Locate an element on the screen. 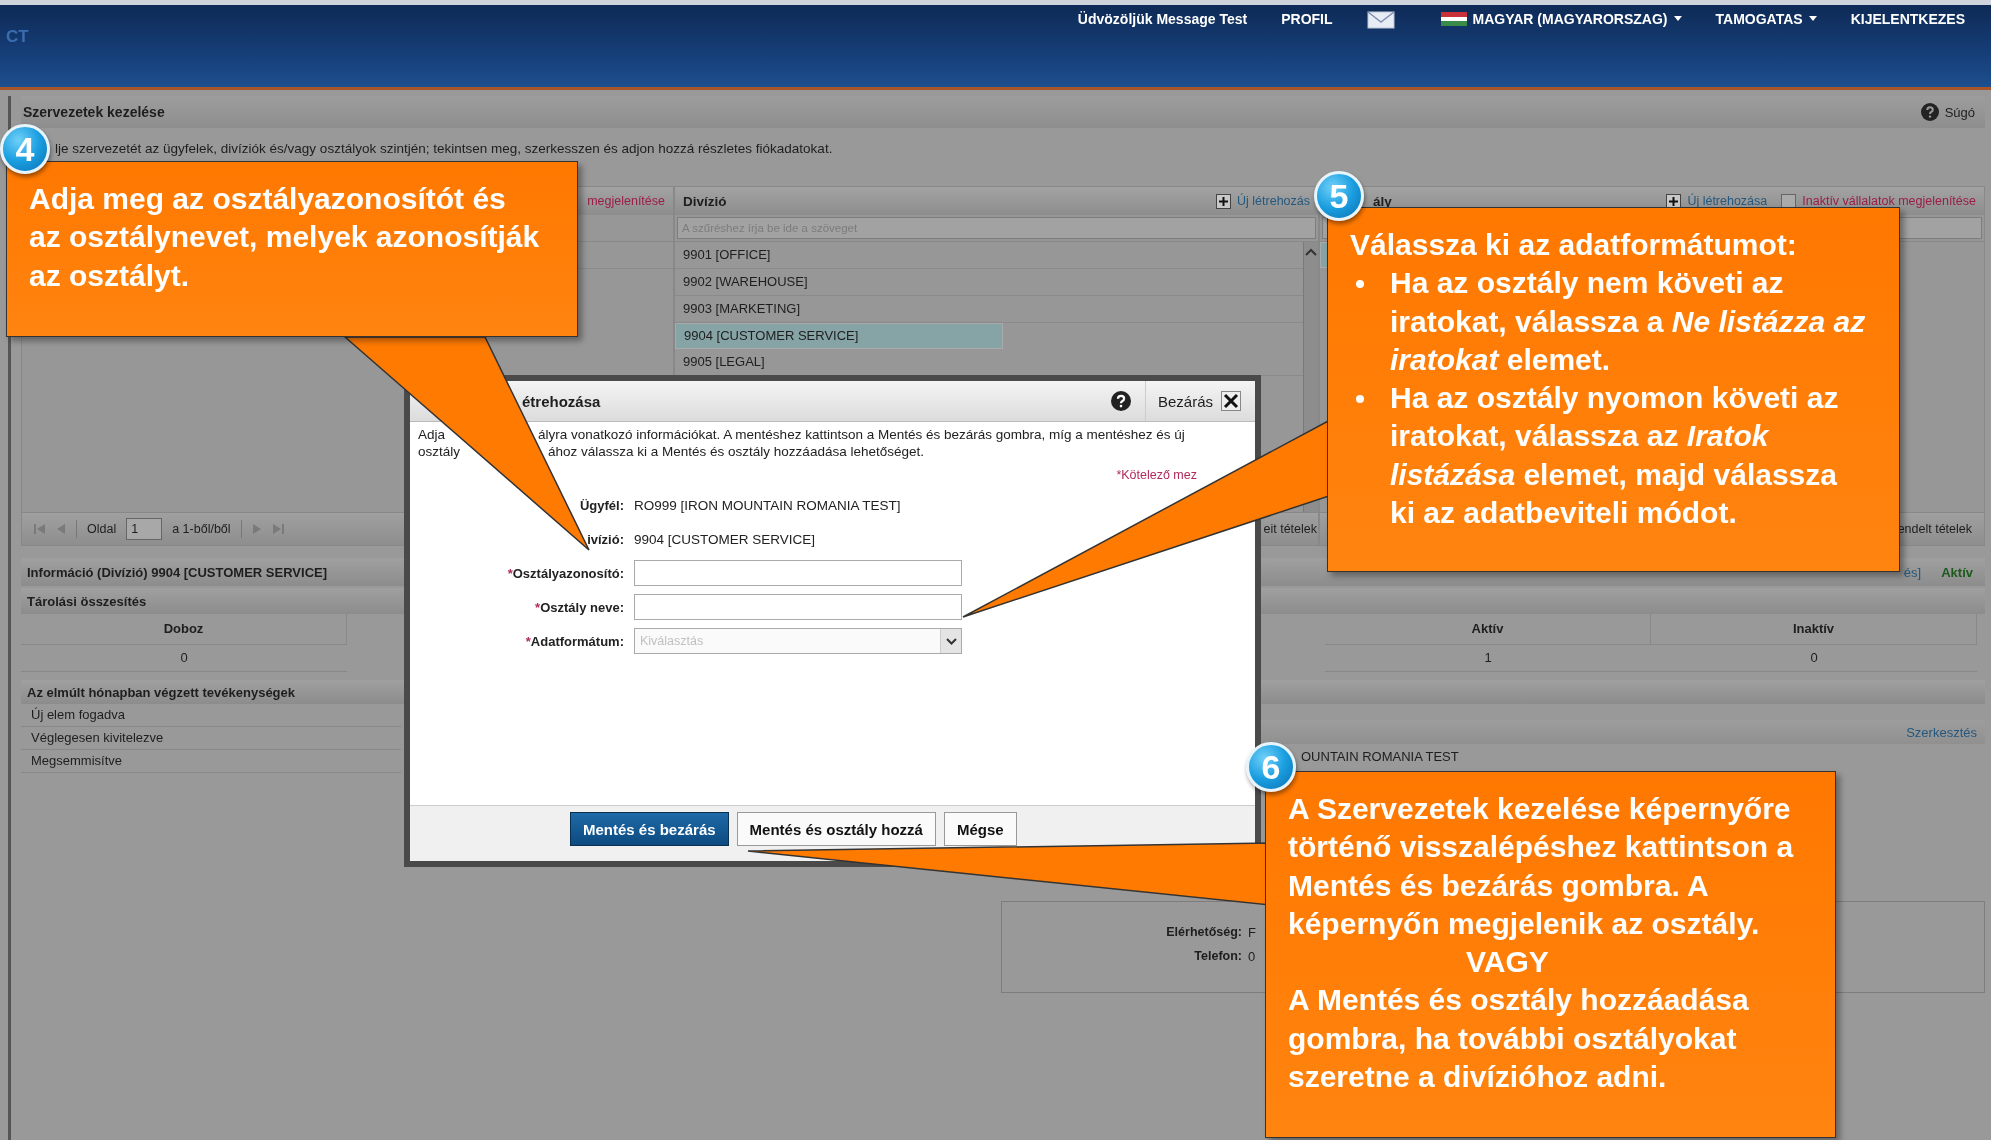 Image resolution: width=1991 pixels, height=1140 pixels. nav-link: TAMOGATAS is located at coordinates (1759, 18).